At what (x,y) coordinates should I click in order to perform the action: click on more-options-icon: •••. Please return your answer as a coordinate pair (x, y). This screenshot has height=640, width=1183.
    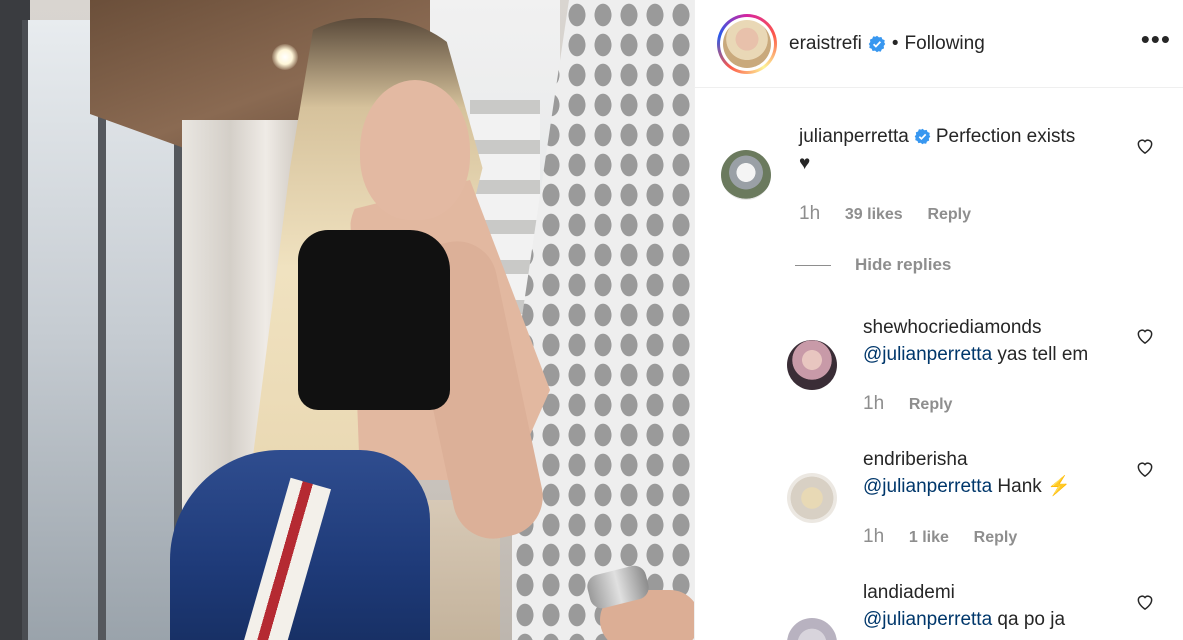
    Looking at the image, I should click on (1156, 39).